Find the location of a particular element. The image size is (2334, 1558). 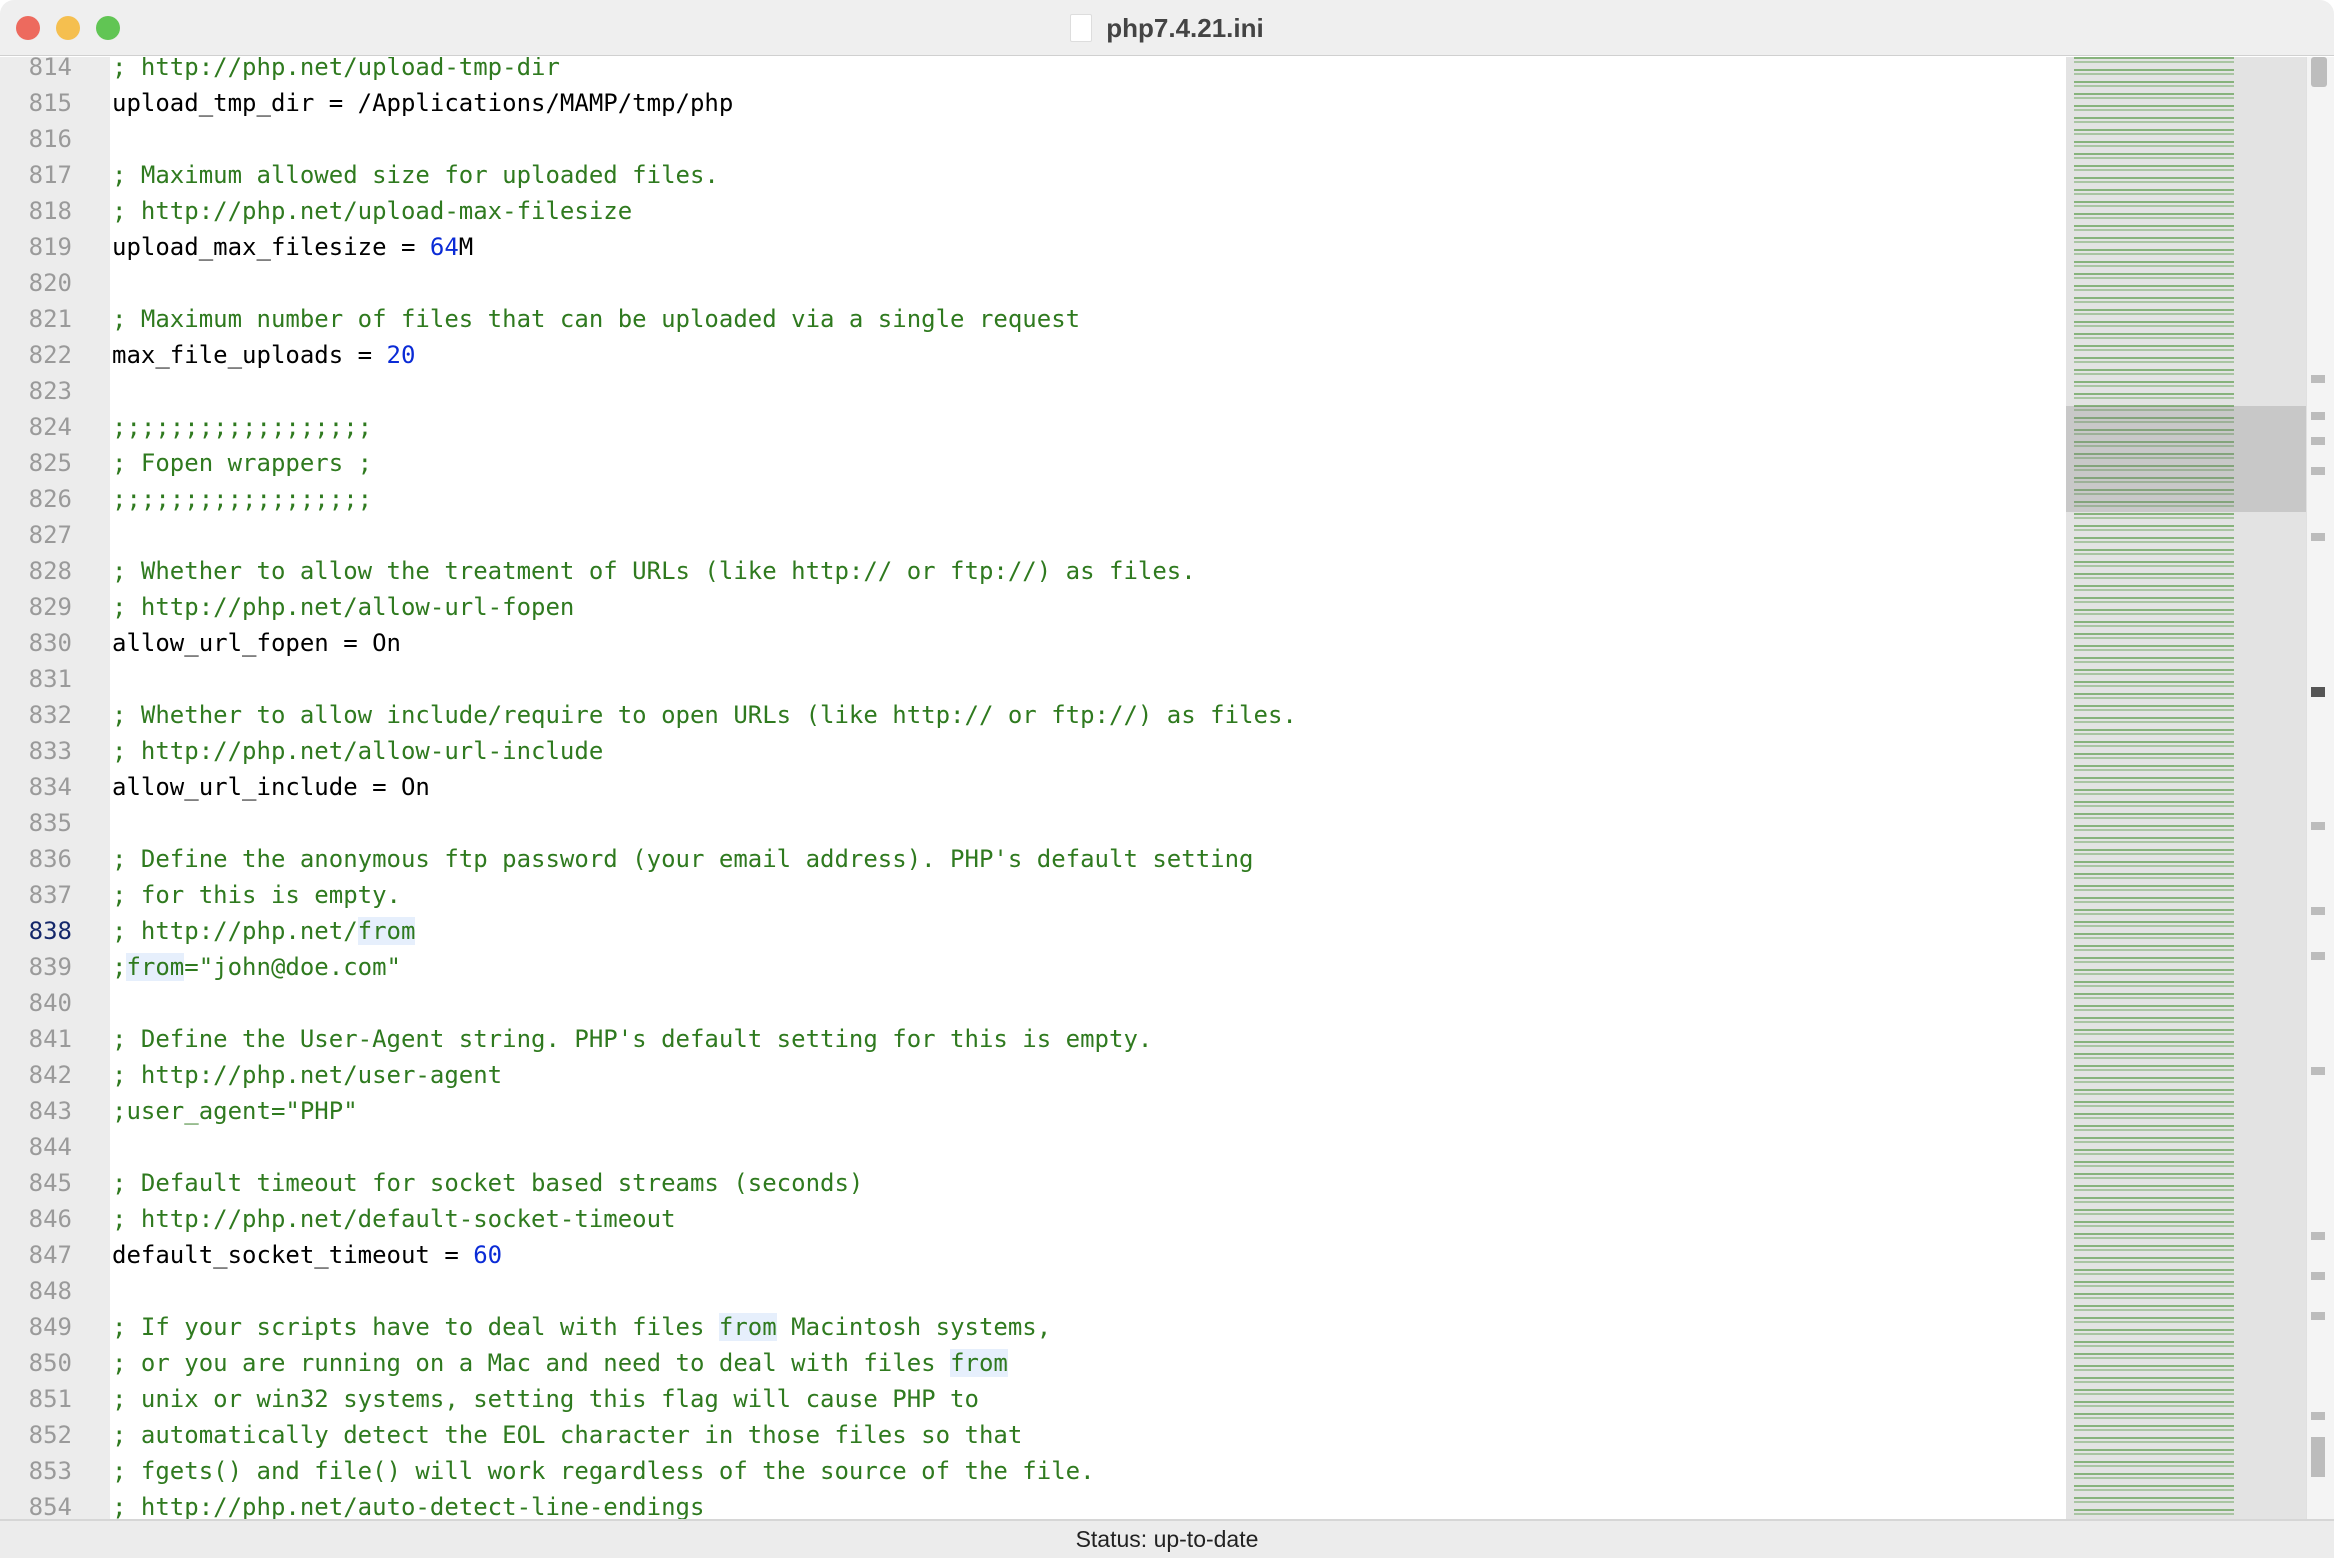

line-number: 838 is located at coordinates (50, 931).